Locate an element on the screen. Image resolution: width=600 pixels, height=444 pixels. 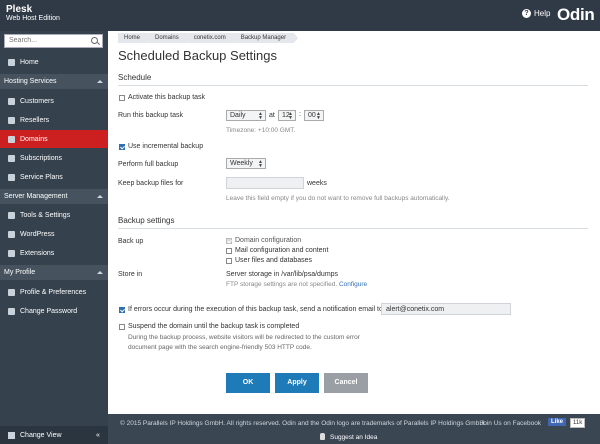
breadcrumb-backup-manager: Backup Manager is located at coordinates (266, 38).